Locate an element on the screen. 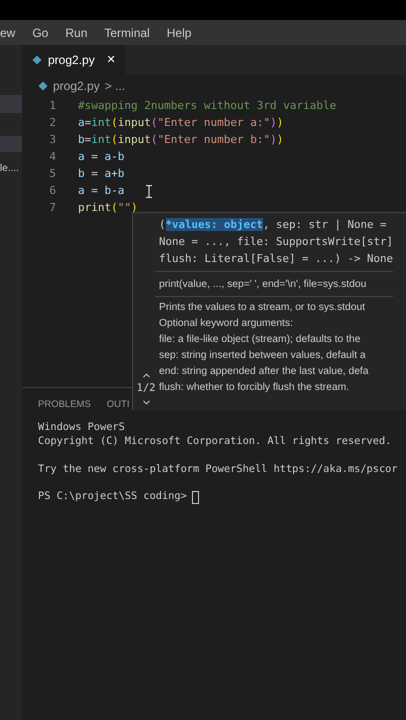 This screenshot has height=720, width=406. terminal-line: Copyright (C) Microsoft Corporation. All rights reserved. is located at coordinates (215, 441).